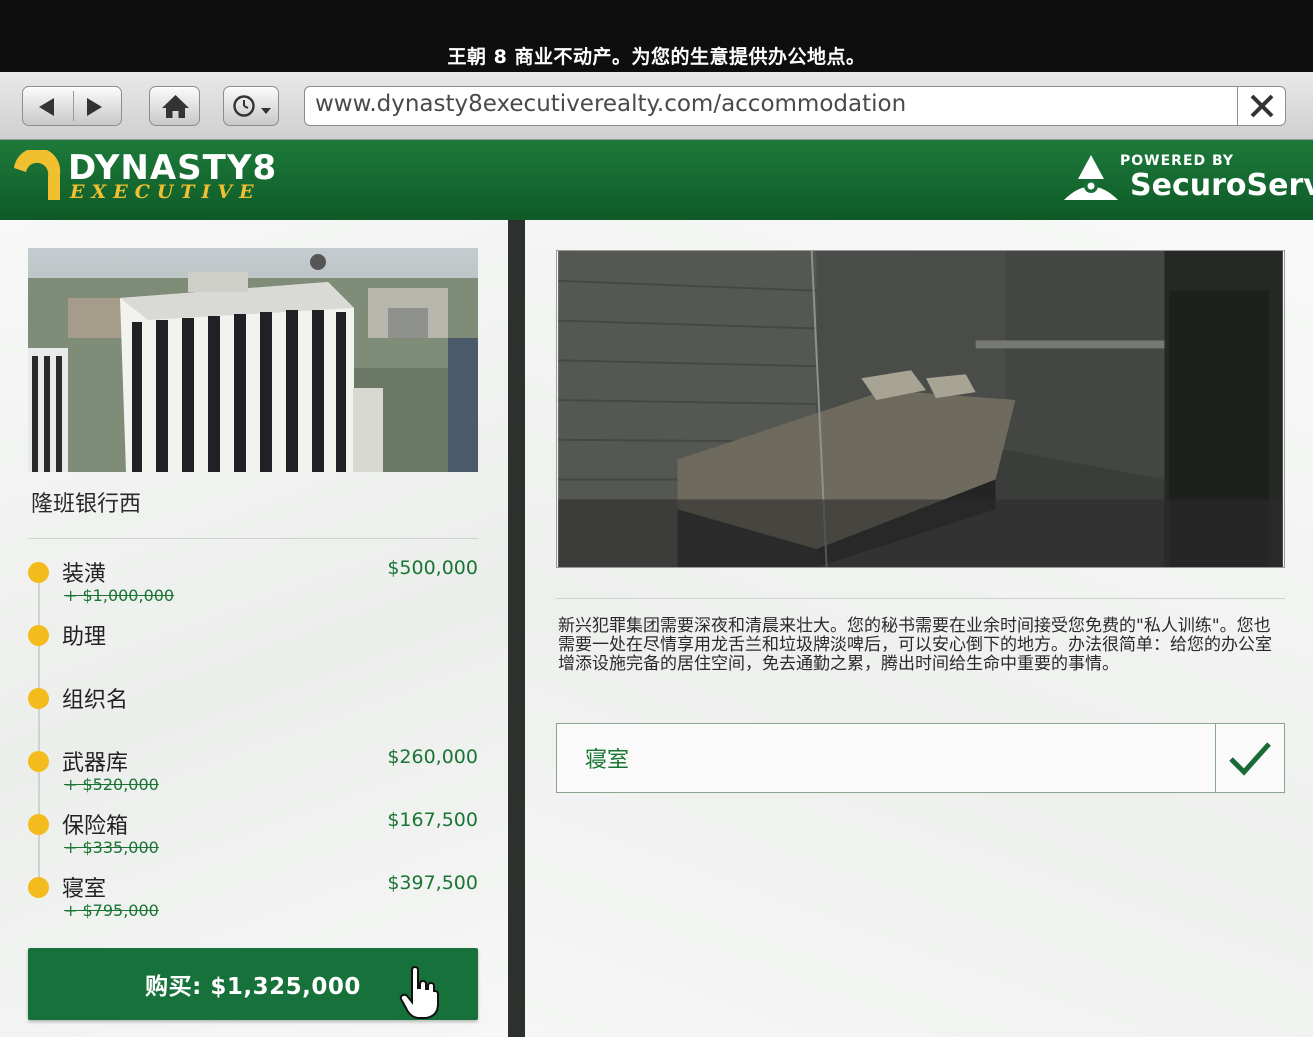  I want to click on office-building-image, so click(253, 360).